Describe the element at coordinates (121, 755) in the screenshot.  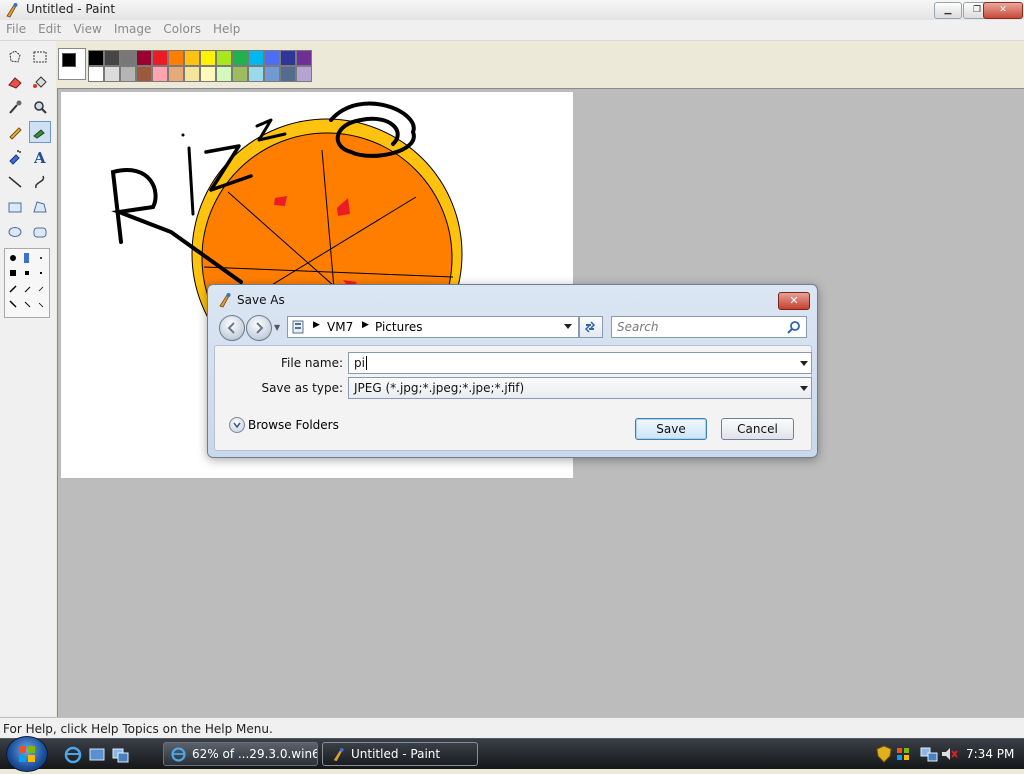
I see `switch-windows-icon` at that location.